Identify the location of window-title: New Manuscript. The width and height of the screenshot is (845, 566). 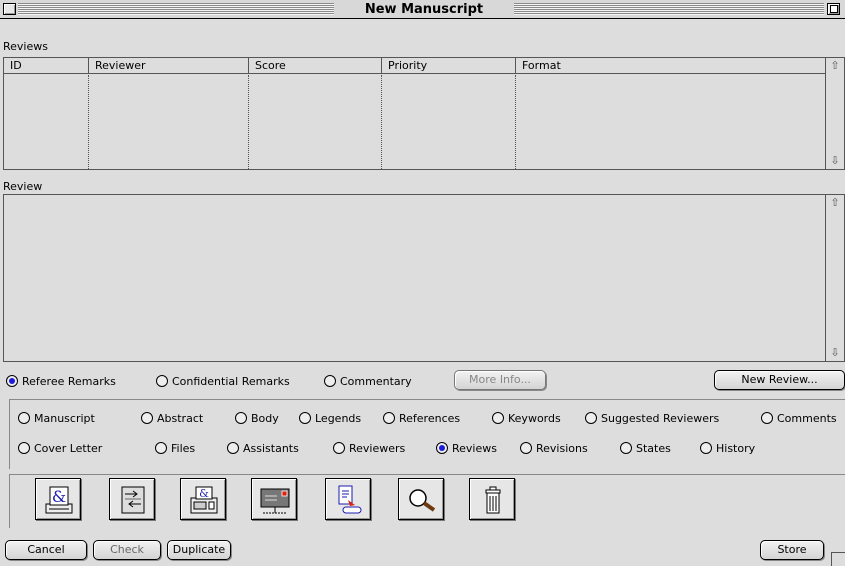
(424, 9).